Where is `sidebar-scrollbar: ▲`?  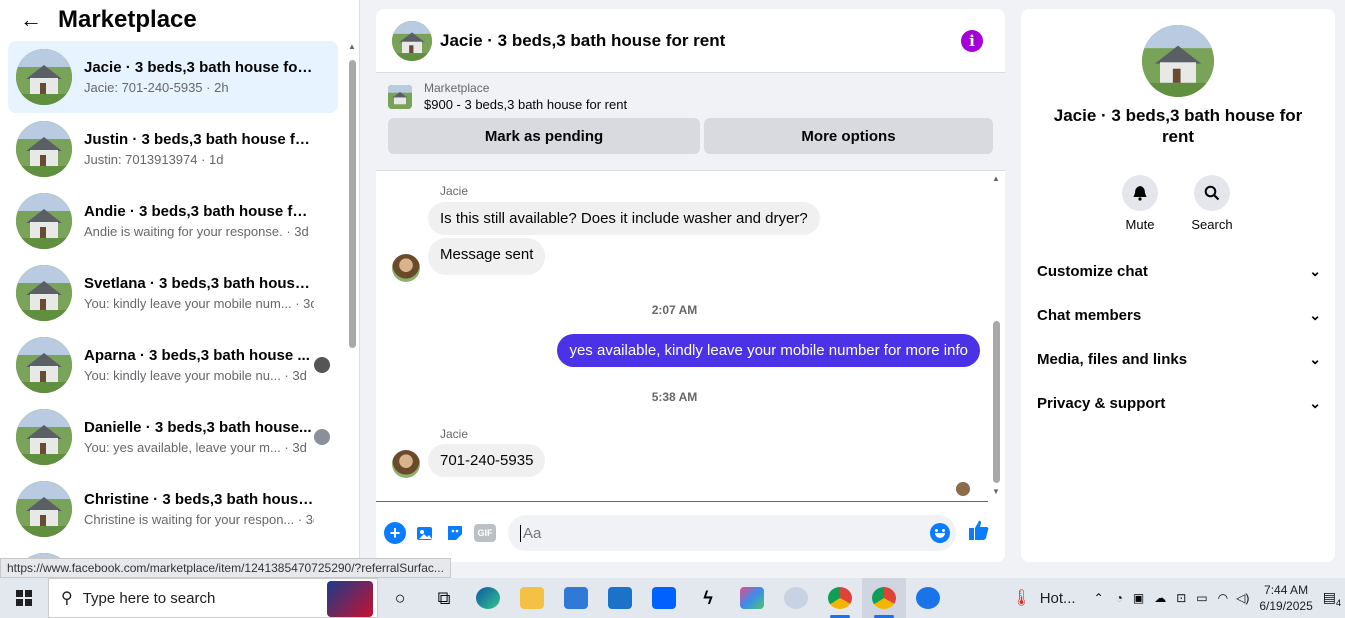 sidebar-scrollbar: ▲ is located at coordinates (352, 310).